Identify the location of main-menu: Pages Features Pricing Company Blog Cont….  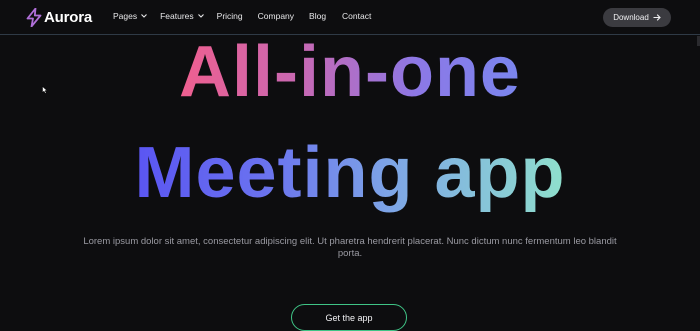
(242, 16).